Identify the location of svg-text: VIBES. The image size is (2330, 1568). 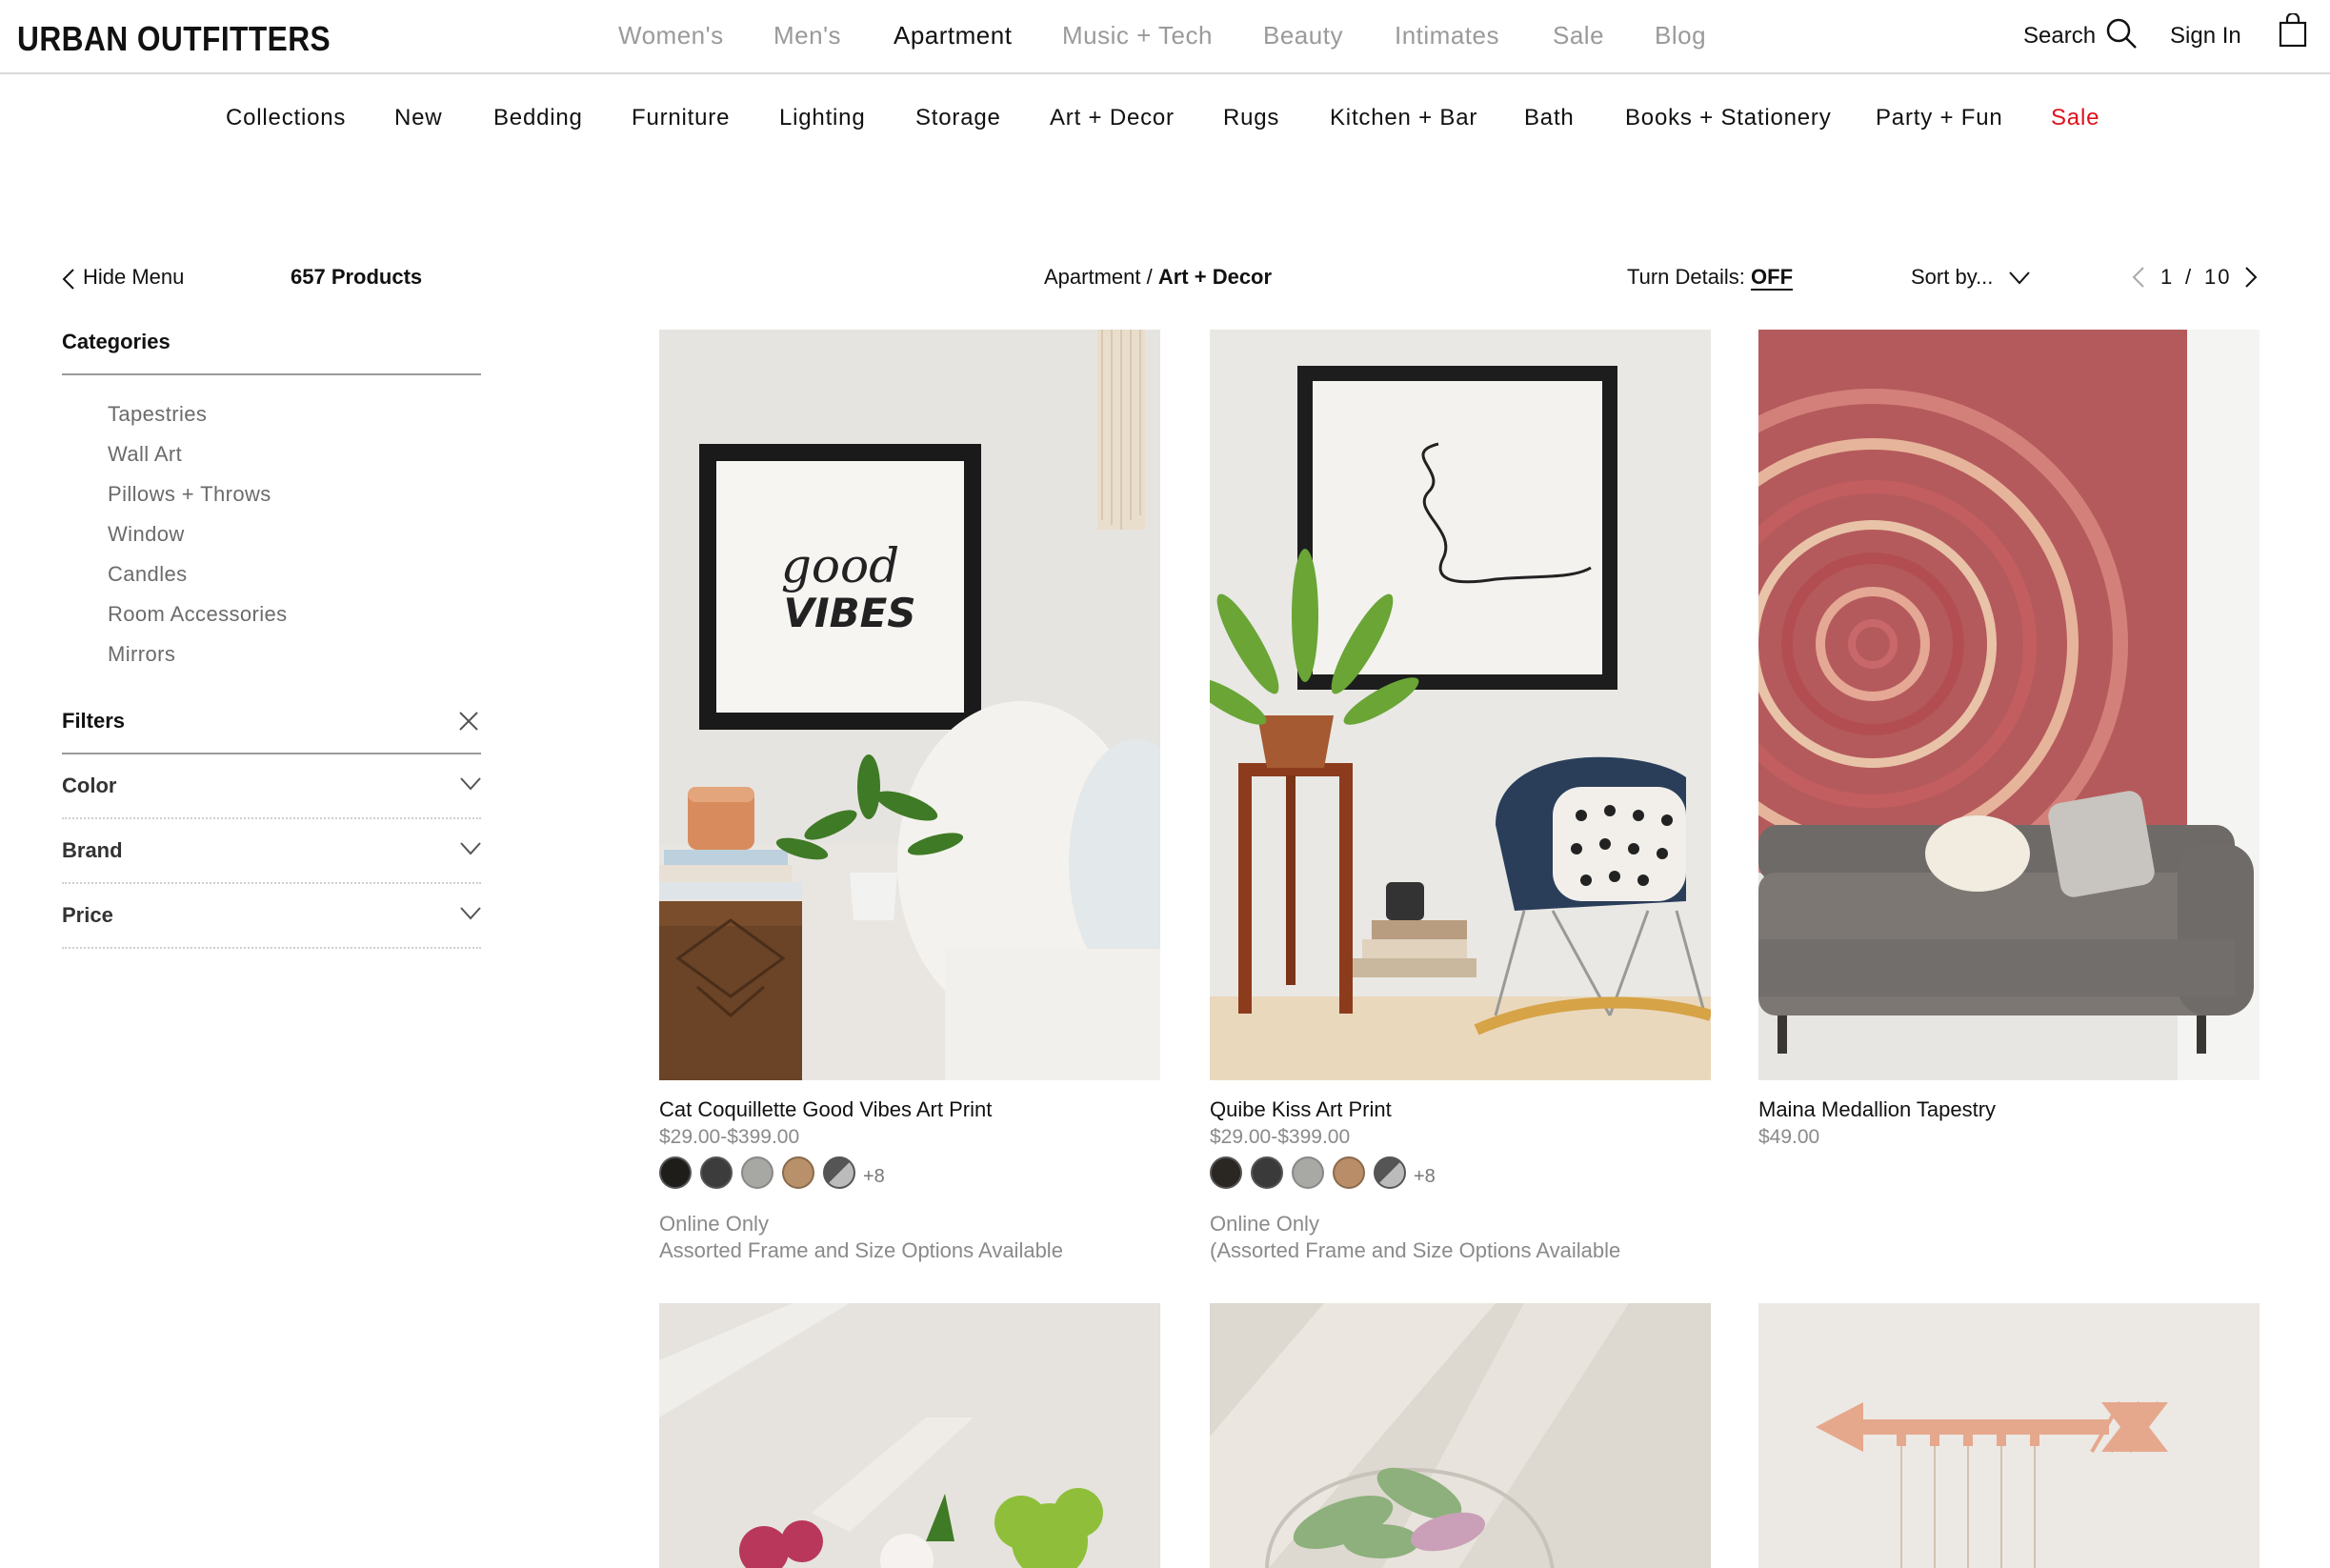
(849, 613).